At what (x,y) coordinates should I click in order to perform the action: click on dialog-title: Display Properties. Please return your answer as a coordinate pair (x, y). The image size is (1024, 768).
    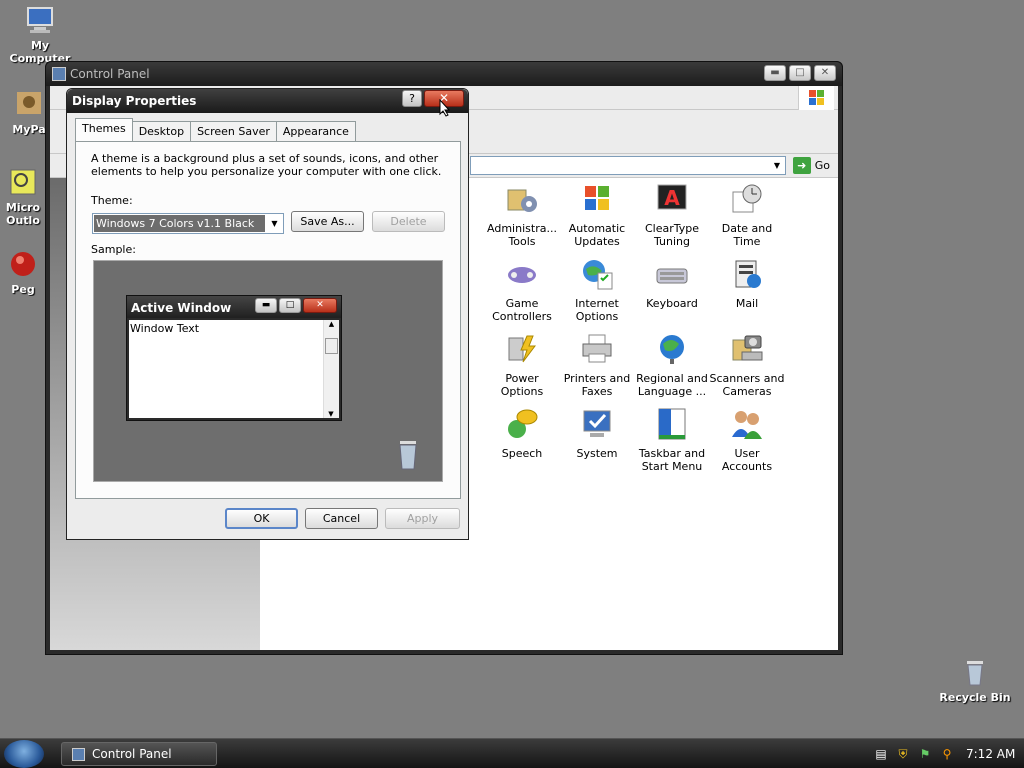
    Looking at the image, I should click on (134, 101).